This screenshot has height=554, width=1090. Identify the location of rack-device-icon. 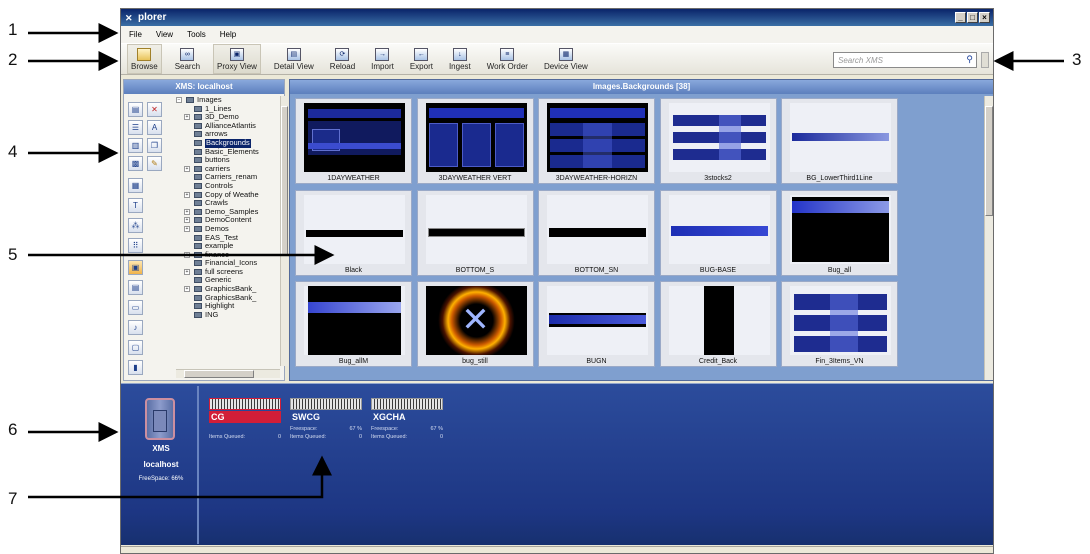
(407, 404).